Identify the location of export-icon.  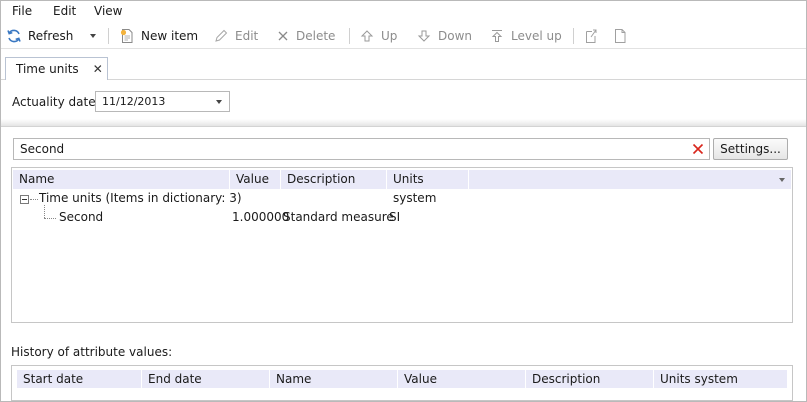
(591, 36).